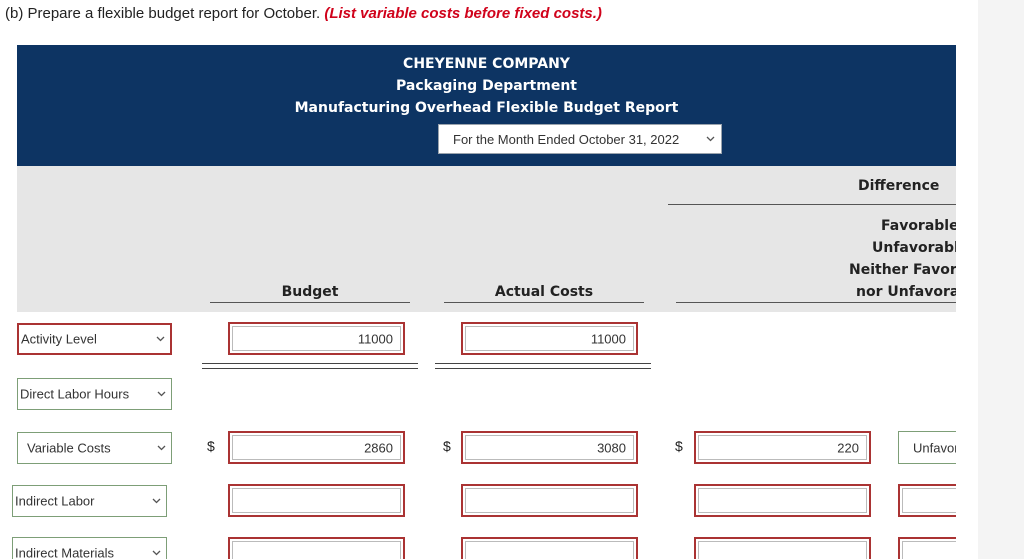  Describe the element at coordinates (55, 501) in the screenshot. I see `indirect-labor-label: Indirect Labor` at that location.